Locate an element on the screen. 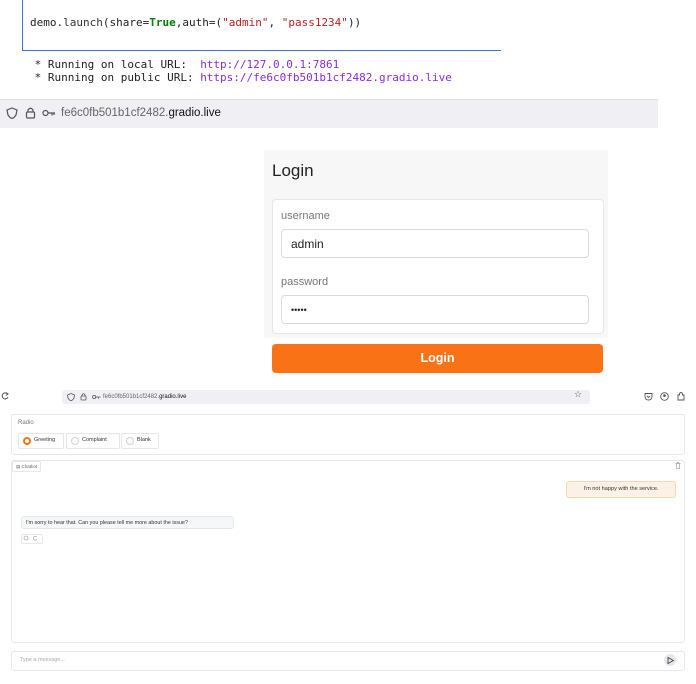 The height and width of the screenshot is (684, 696). code-function: launch is located at coordinates (83, 22).